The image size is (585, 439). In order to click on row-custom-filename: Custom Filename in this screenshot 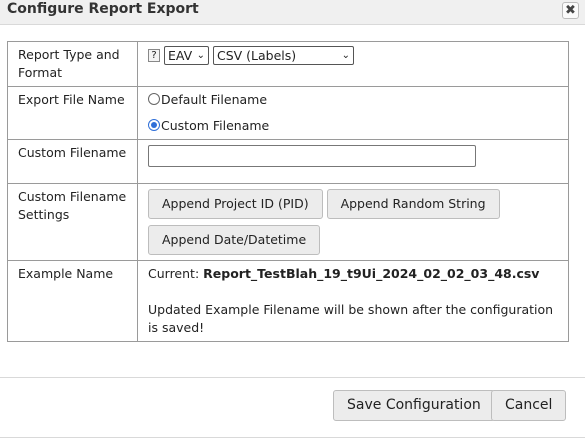, I will do `click(288, 161)`.